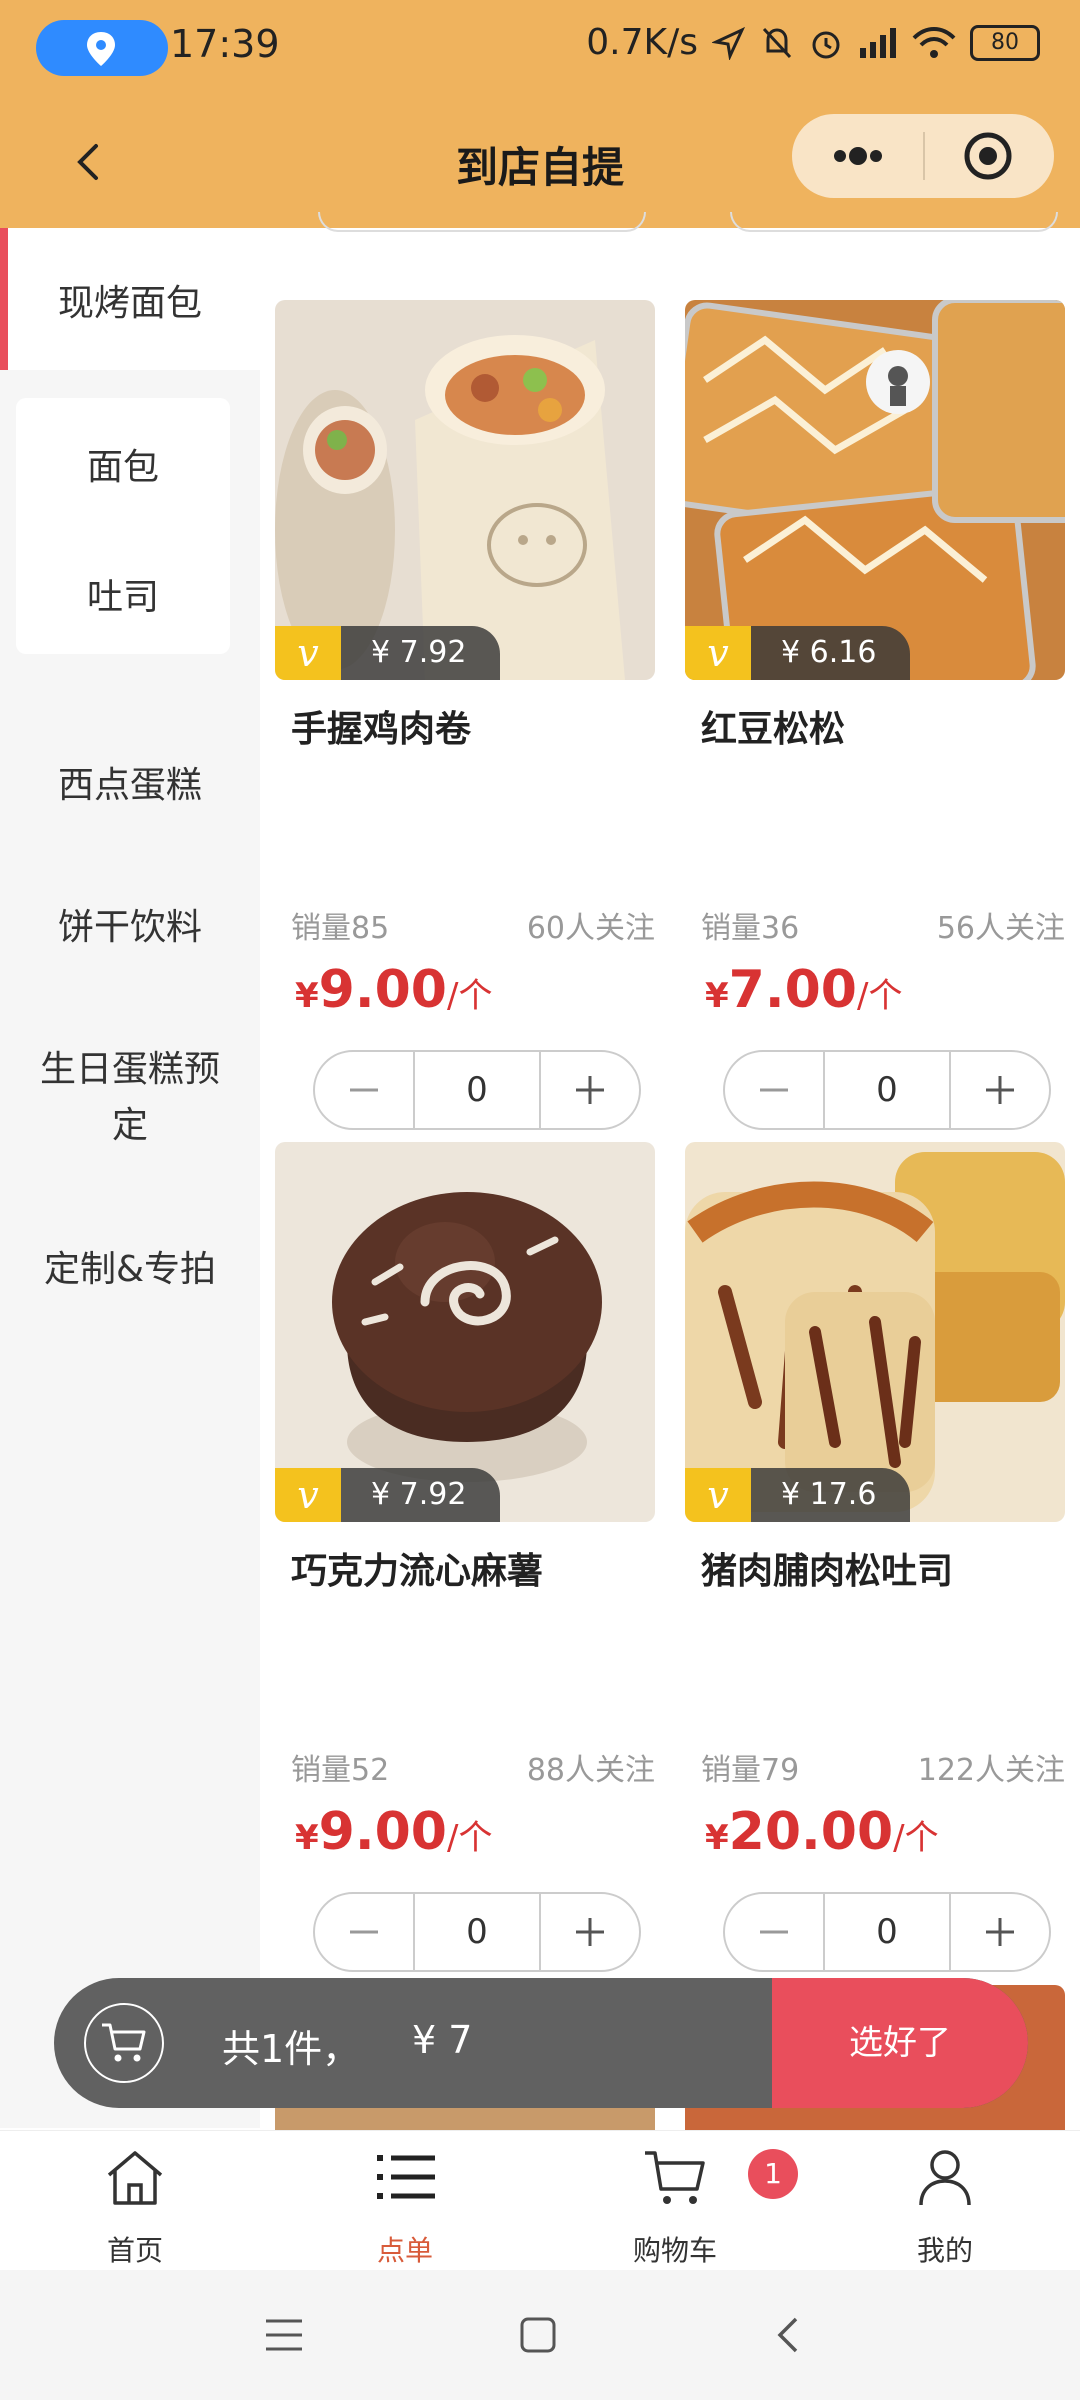 Image resolution: width=1080 pixels, height=2400 pixels. Describe the element at coordinates (405, 2201) in the screenshot. I see `tab-order: 点单` at that location.